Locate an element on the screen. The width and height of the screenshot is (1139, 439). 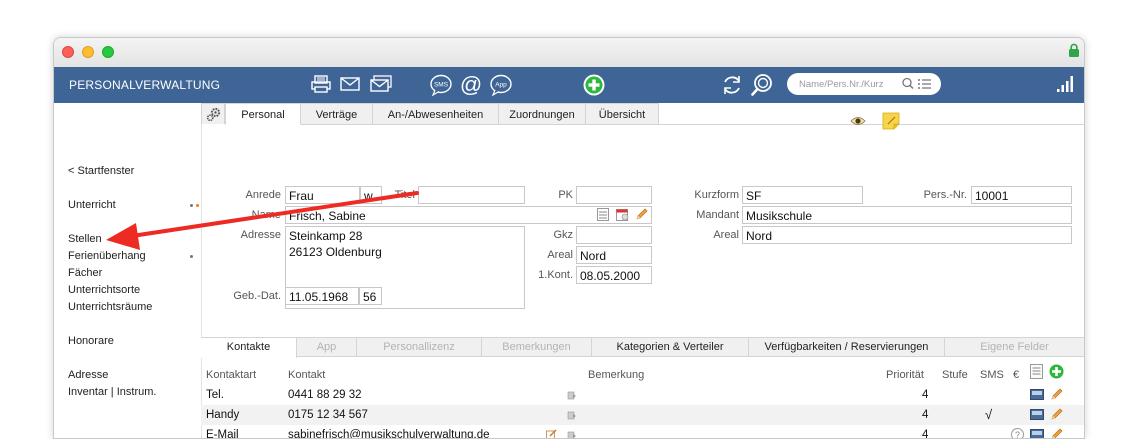
gkz-field is located at coordinates (614, 235).